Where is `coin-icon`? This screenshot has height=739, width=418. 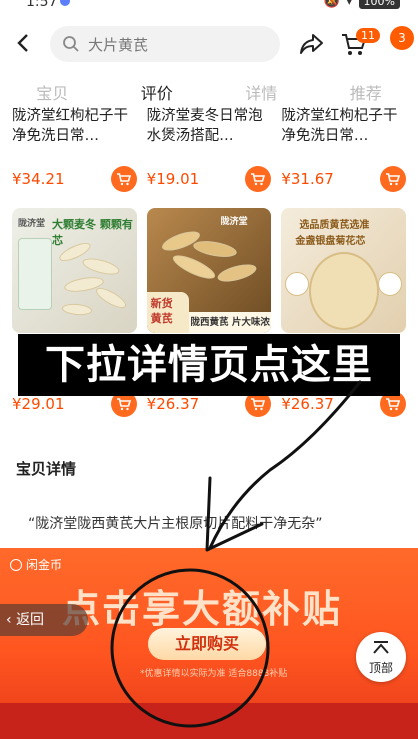 coin-icon is located at coordinates (16, 564).